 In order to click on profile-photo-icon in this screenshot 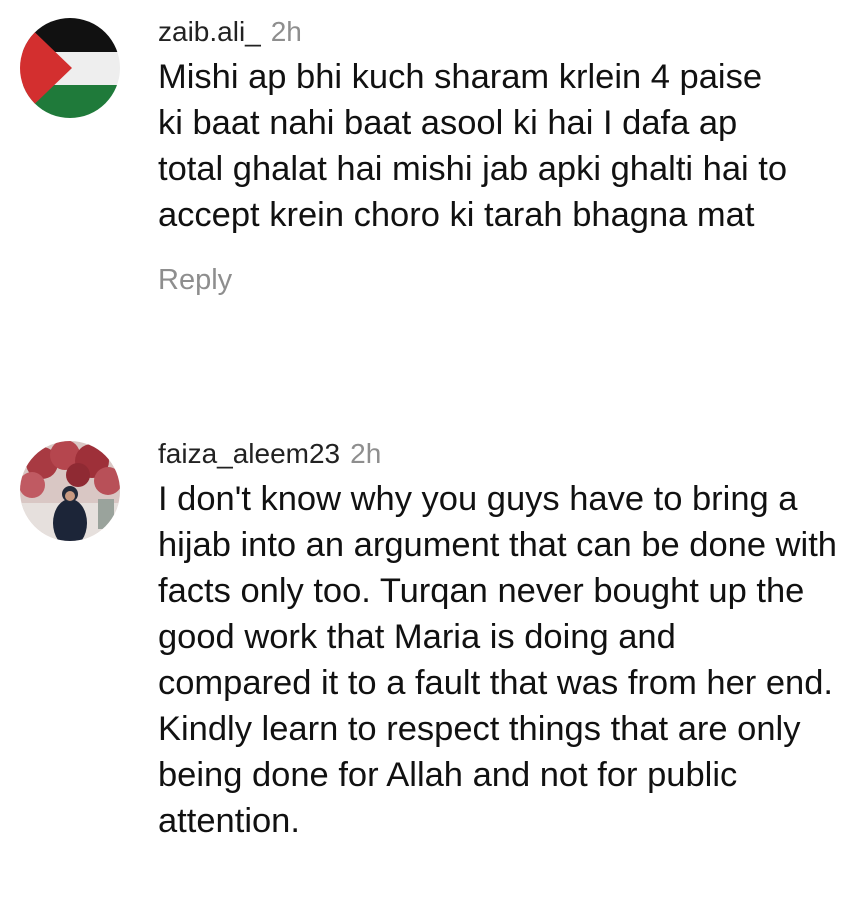, I will do `click(70, 491)`.